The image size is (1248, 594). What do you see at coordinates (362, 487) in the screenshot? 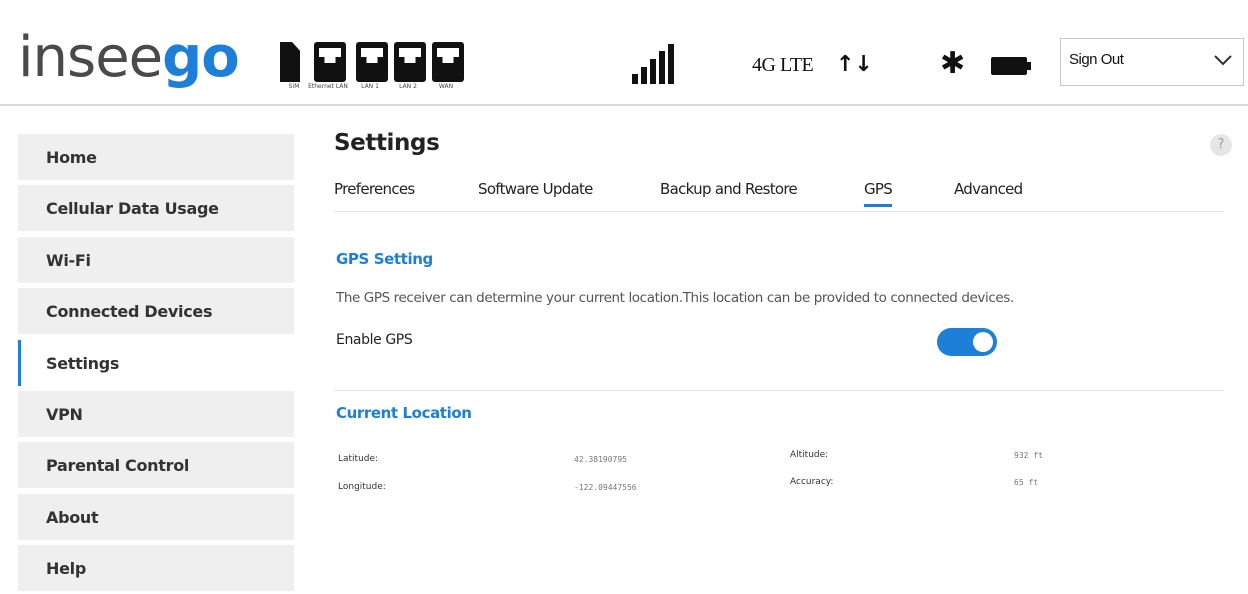
I see `longitude-label: Longitude:` at bounding box center [362, 487].